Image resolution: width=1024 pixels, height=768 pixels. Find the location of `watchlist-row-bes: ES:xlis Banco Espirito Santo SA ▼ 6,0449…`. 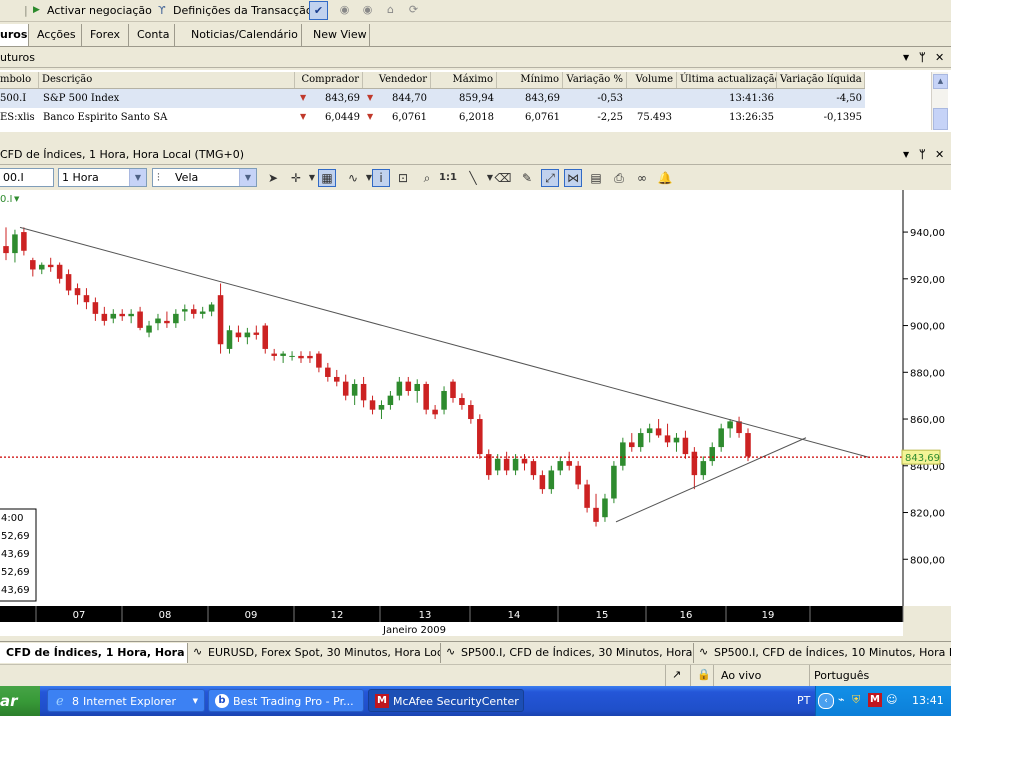

watchlist-row-bes: ES:xlis Banco Espirito Santo SA ▼ 6,0449… is located at coordinates (432, 117).